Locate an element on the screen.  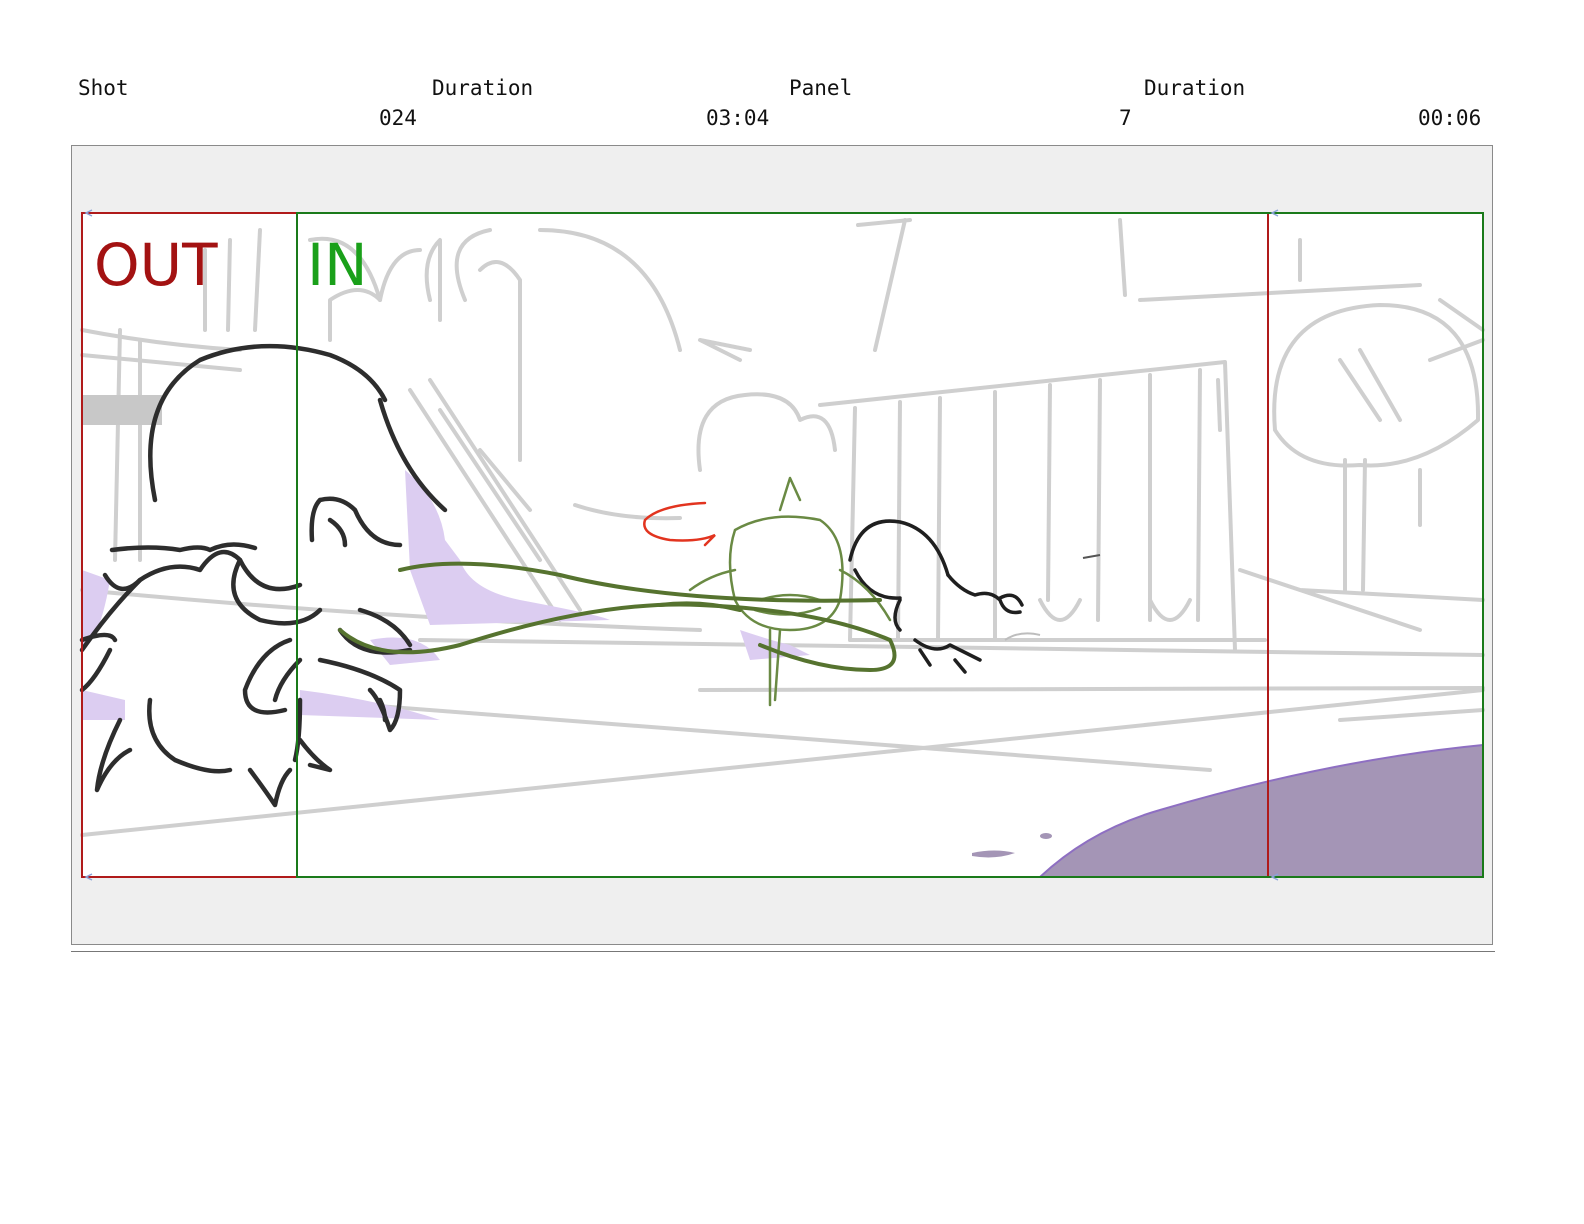
ground-shadow-dot is located at coordinates (1046, 836).